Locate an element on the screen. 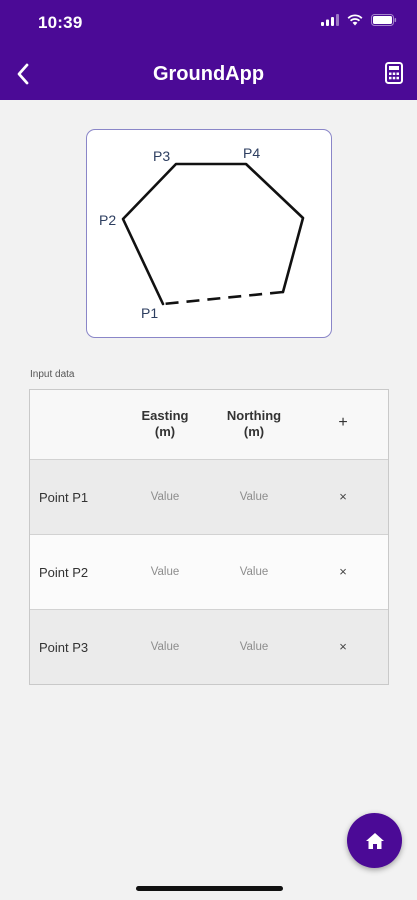 Image resolution: width=417 pixels, height=900 pixels. wifi-icon is located at coordinates (355, 20).